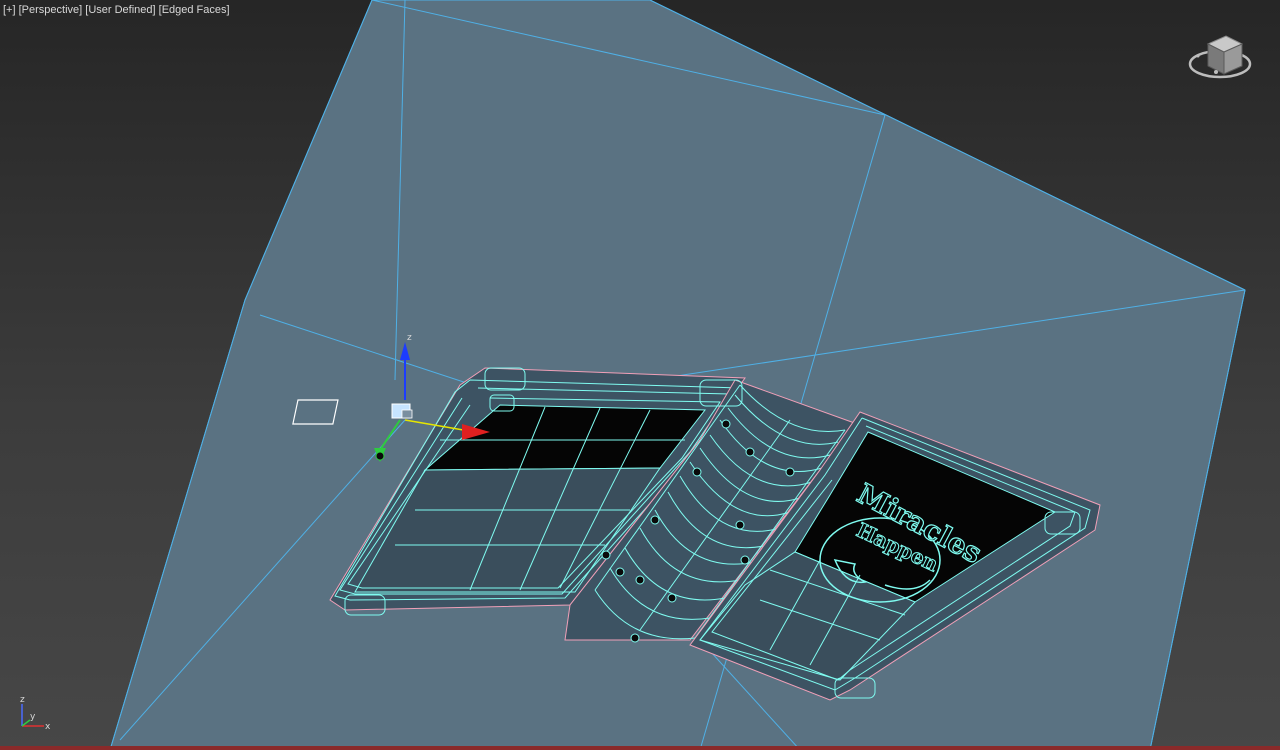  Describe the element at coordinates (640, 748) in the screenshot. I see `viewport-active-border` at that location.